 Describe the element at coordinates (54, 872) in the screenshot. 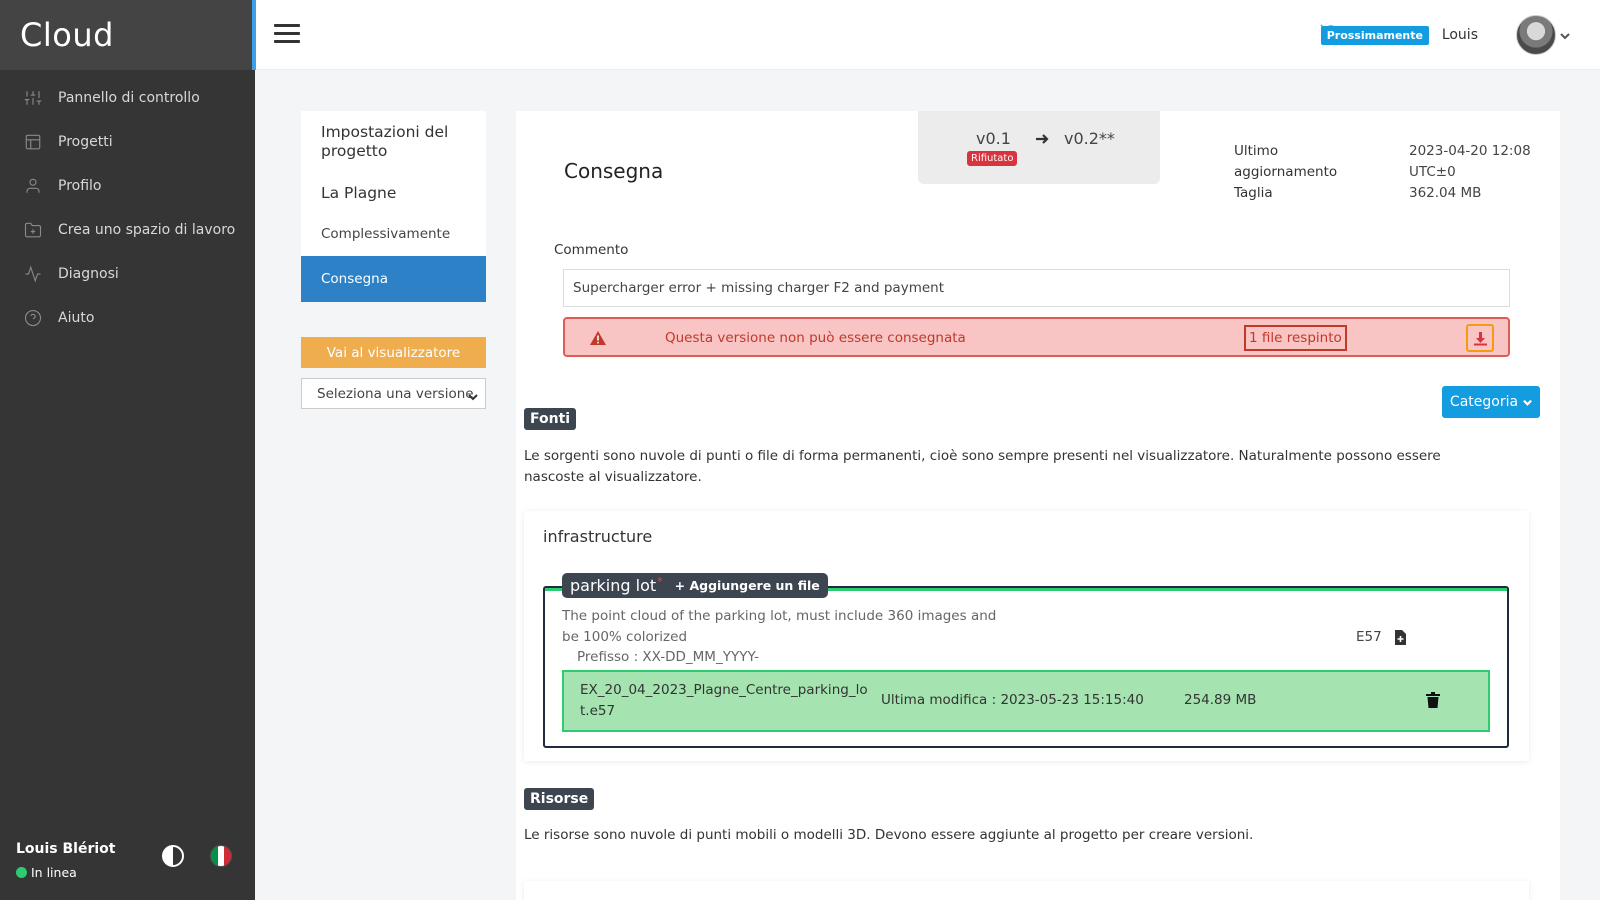

I see `online-status-label: In linea` at that location.